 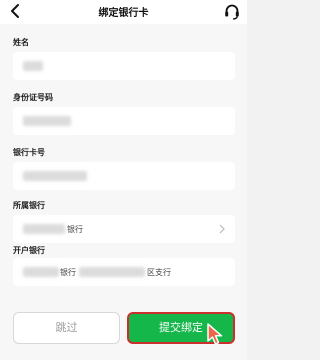 What do you see at coordinates (75, 229) in the screenshot?
I see `bank-value: 银行` at bounding box center [75, 229].